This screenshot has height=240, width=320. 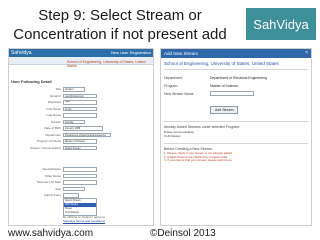 I want to click on field-label: Year, so click(x=57, y=188).